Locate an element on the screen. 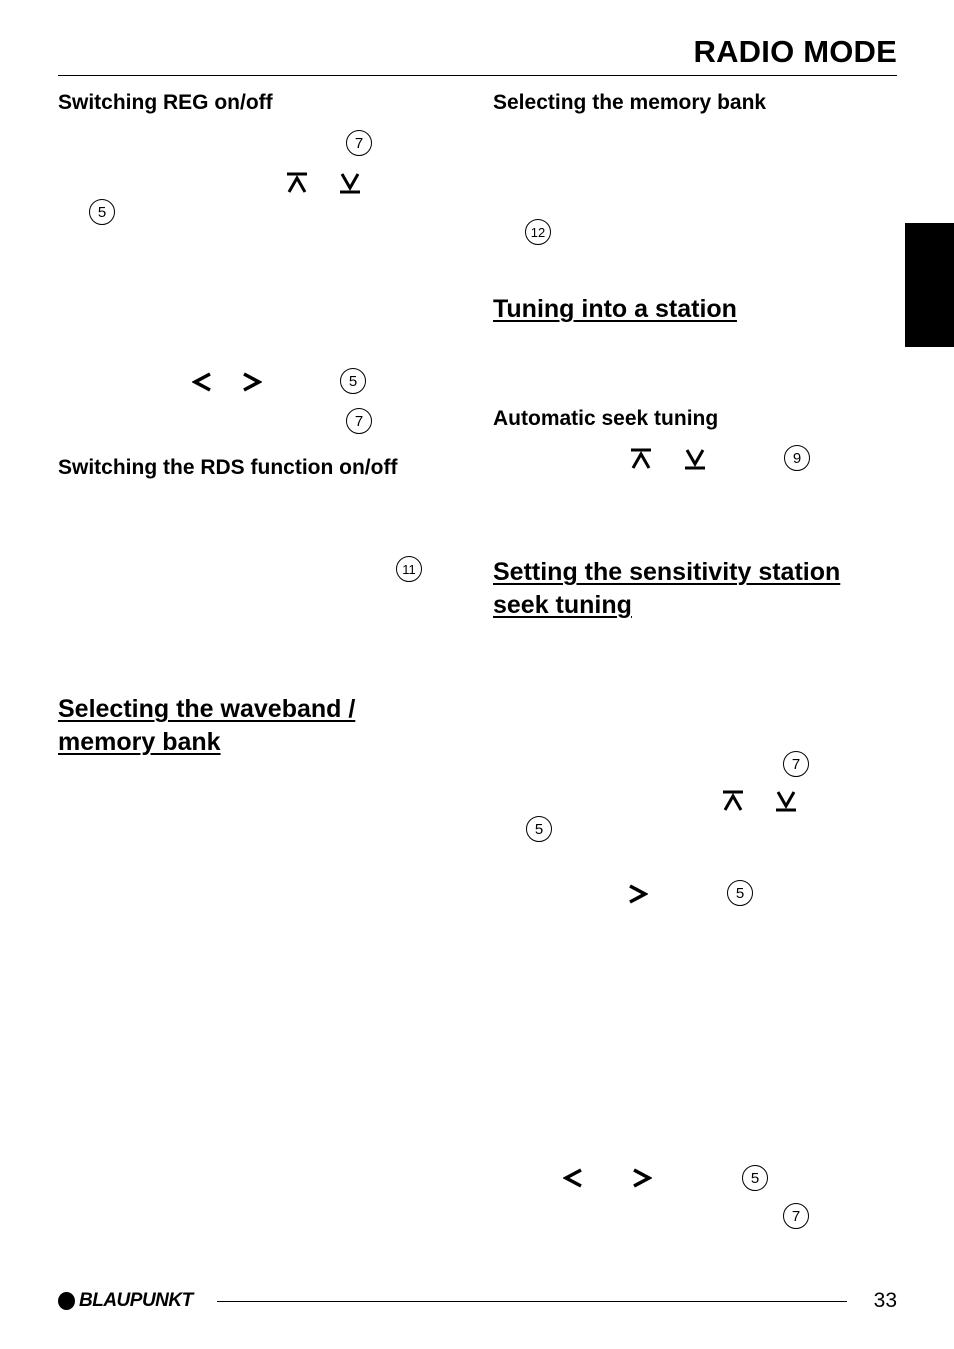  brand-dot-icon is located at coordinates (66, 1301).